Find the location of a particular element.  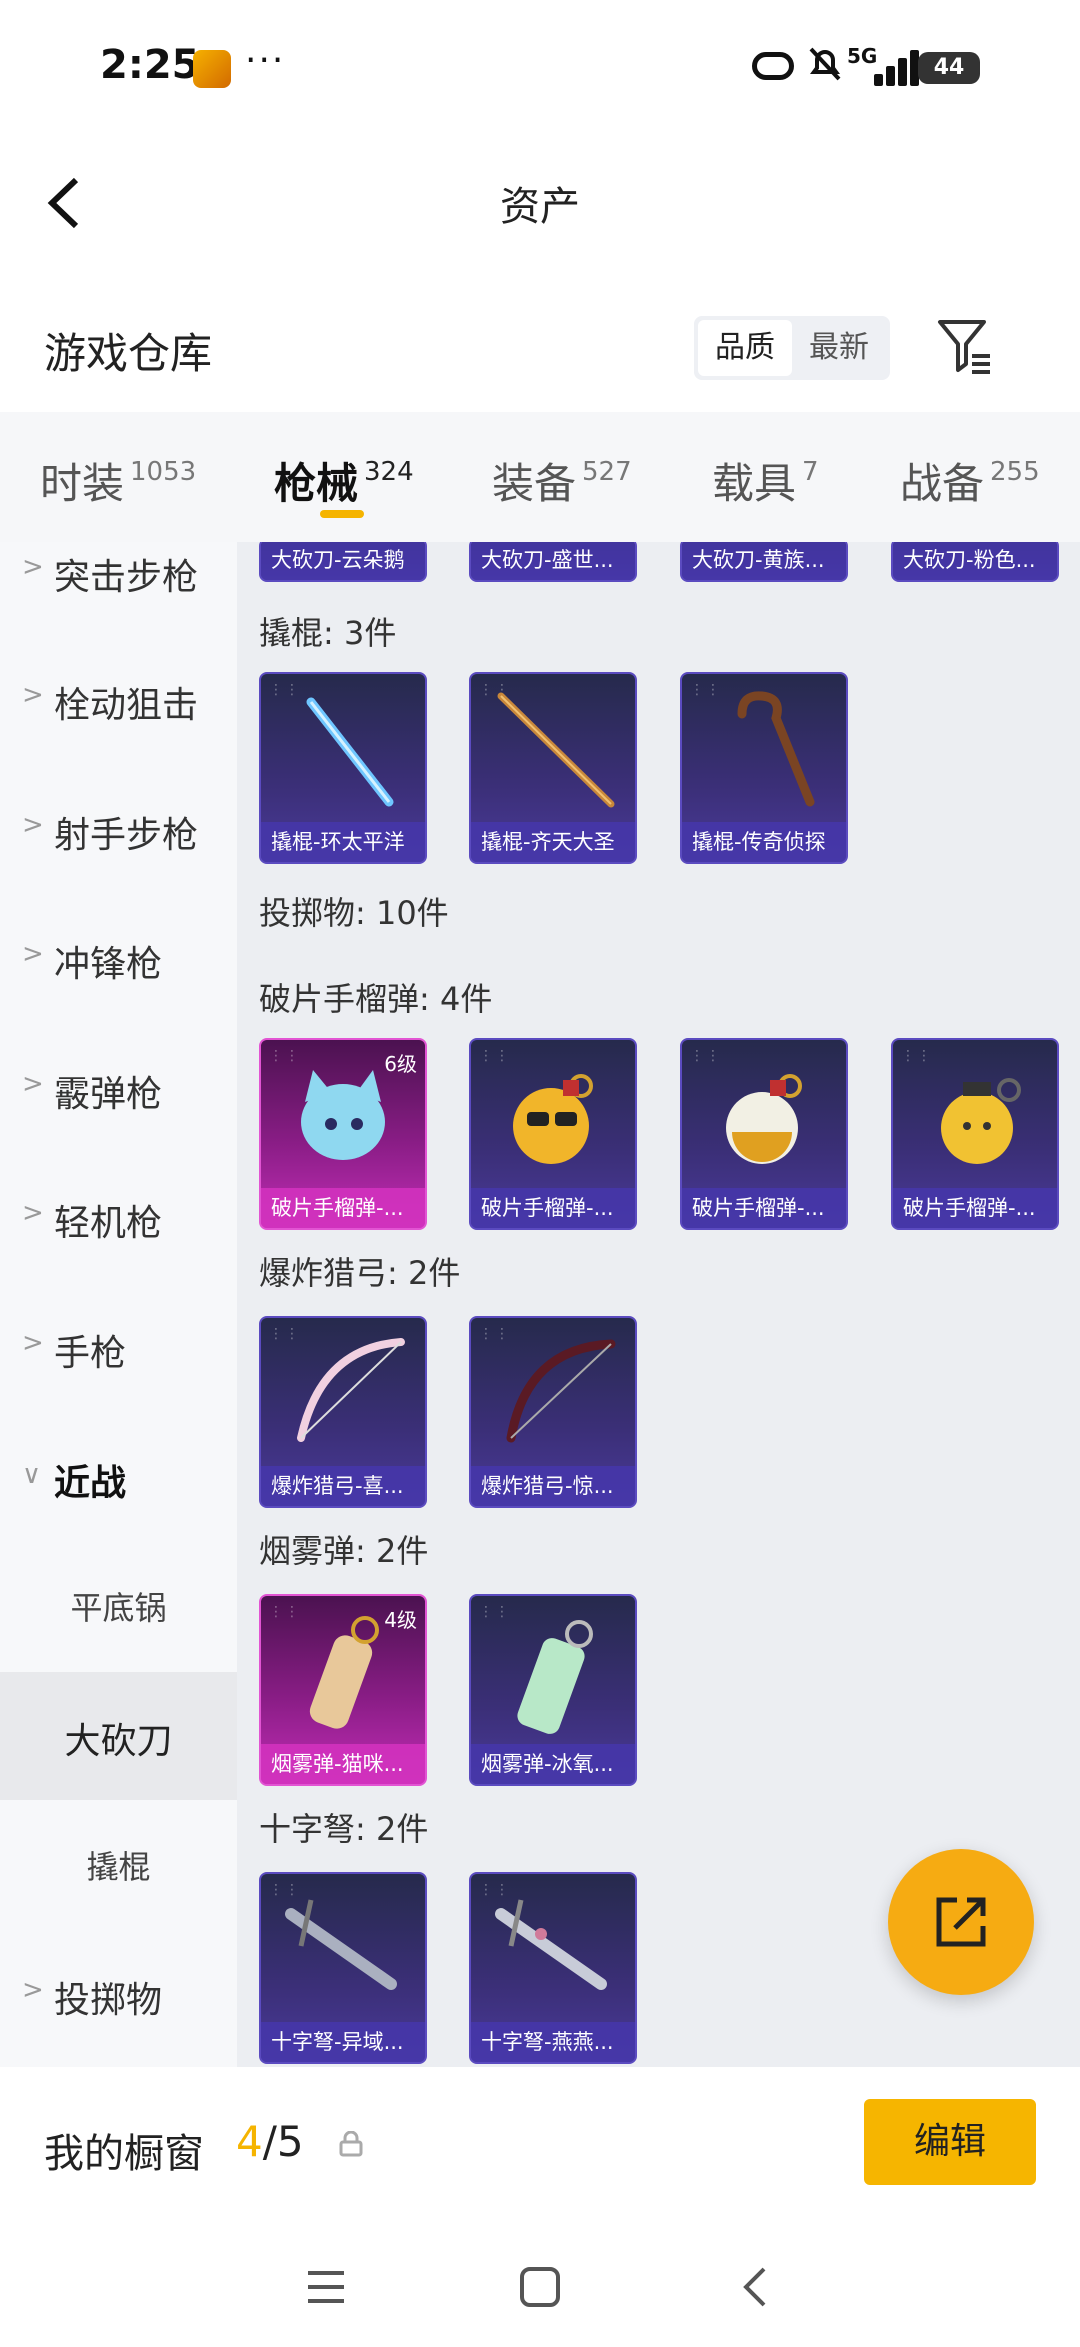

sidebar-item-label: 突击步枪 is located at coordinates (126, 577).